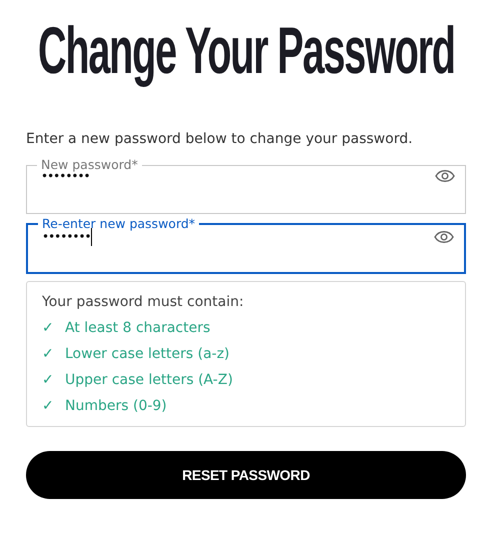 This screenshot has height=539, width=496. Describe the element at coordinates (220, 139) in the screenshot. I see `intro-text: Enter a new password below to change your password.` at that location.